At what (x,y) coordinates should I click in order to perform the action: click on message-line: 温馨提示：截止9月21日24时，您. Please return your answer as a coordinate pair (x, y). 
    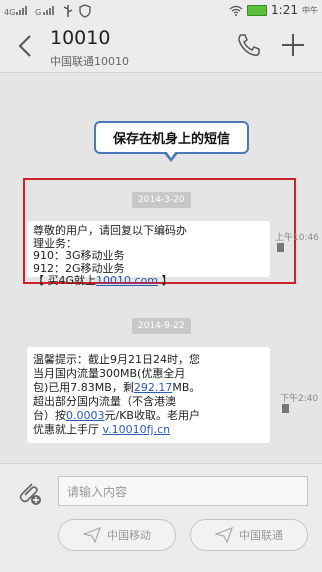
    Looking at the image, I should click on (116, 359).